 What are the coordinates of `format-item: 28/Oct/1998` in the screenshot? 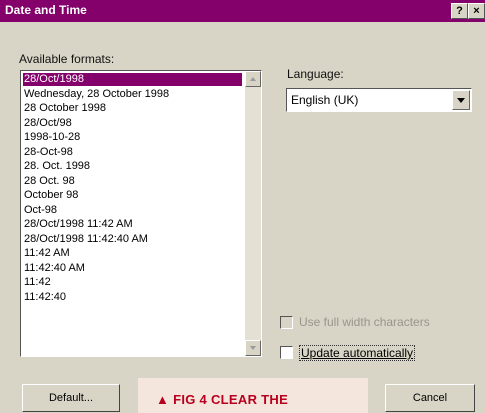 It's located at (132, 79).